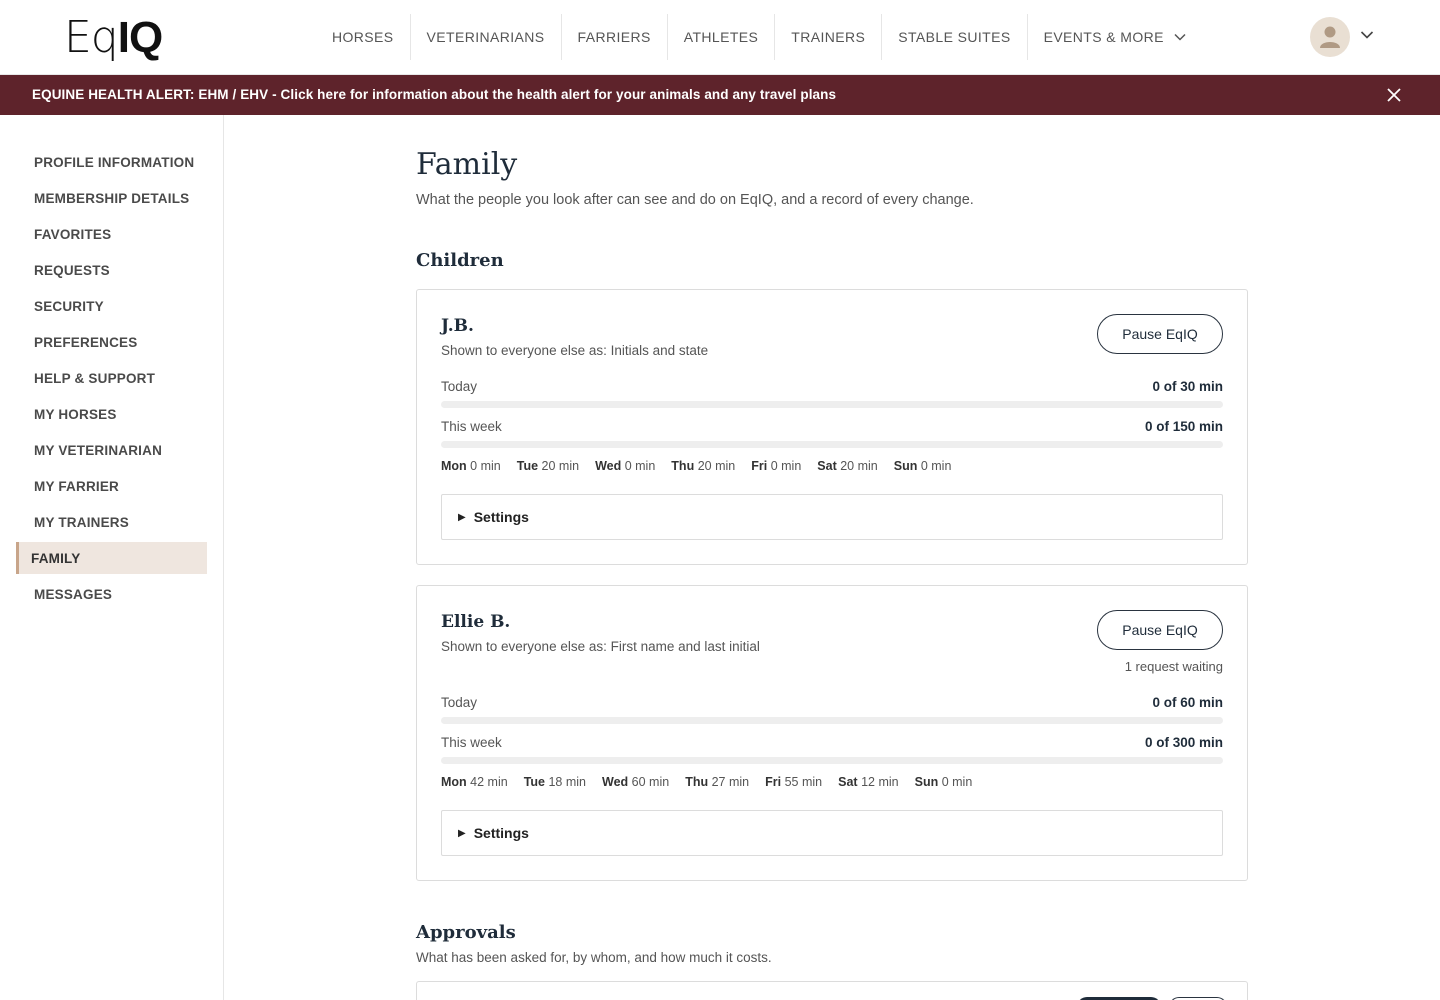 Image resolution: width=1440 pixels, height=1000 pixels. I want to click on sidebar-item-label: FAMILY, so click(56, 558).